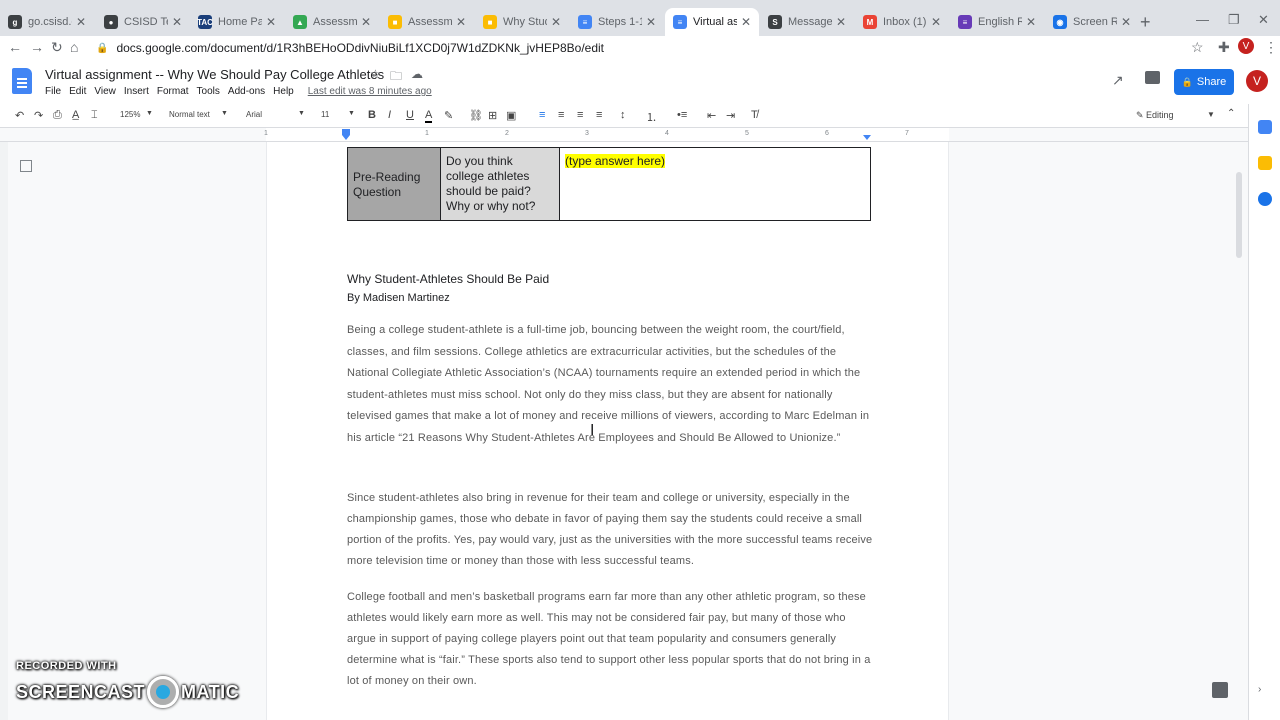  I want to click on highlight-color-icon: ✎, so click(448, 115).